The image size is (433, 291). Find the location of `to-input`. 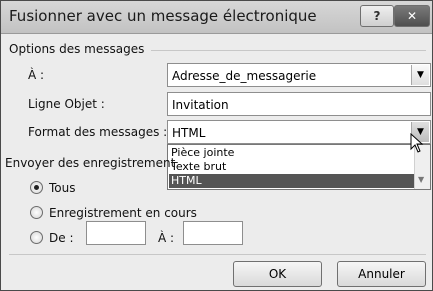

to-input is located at coordinates (213, 233).